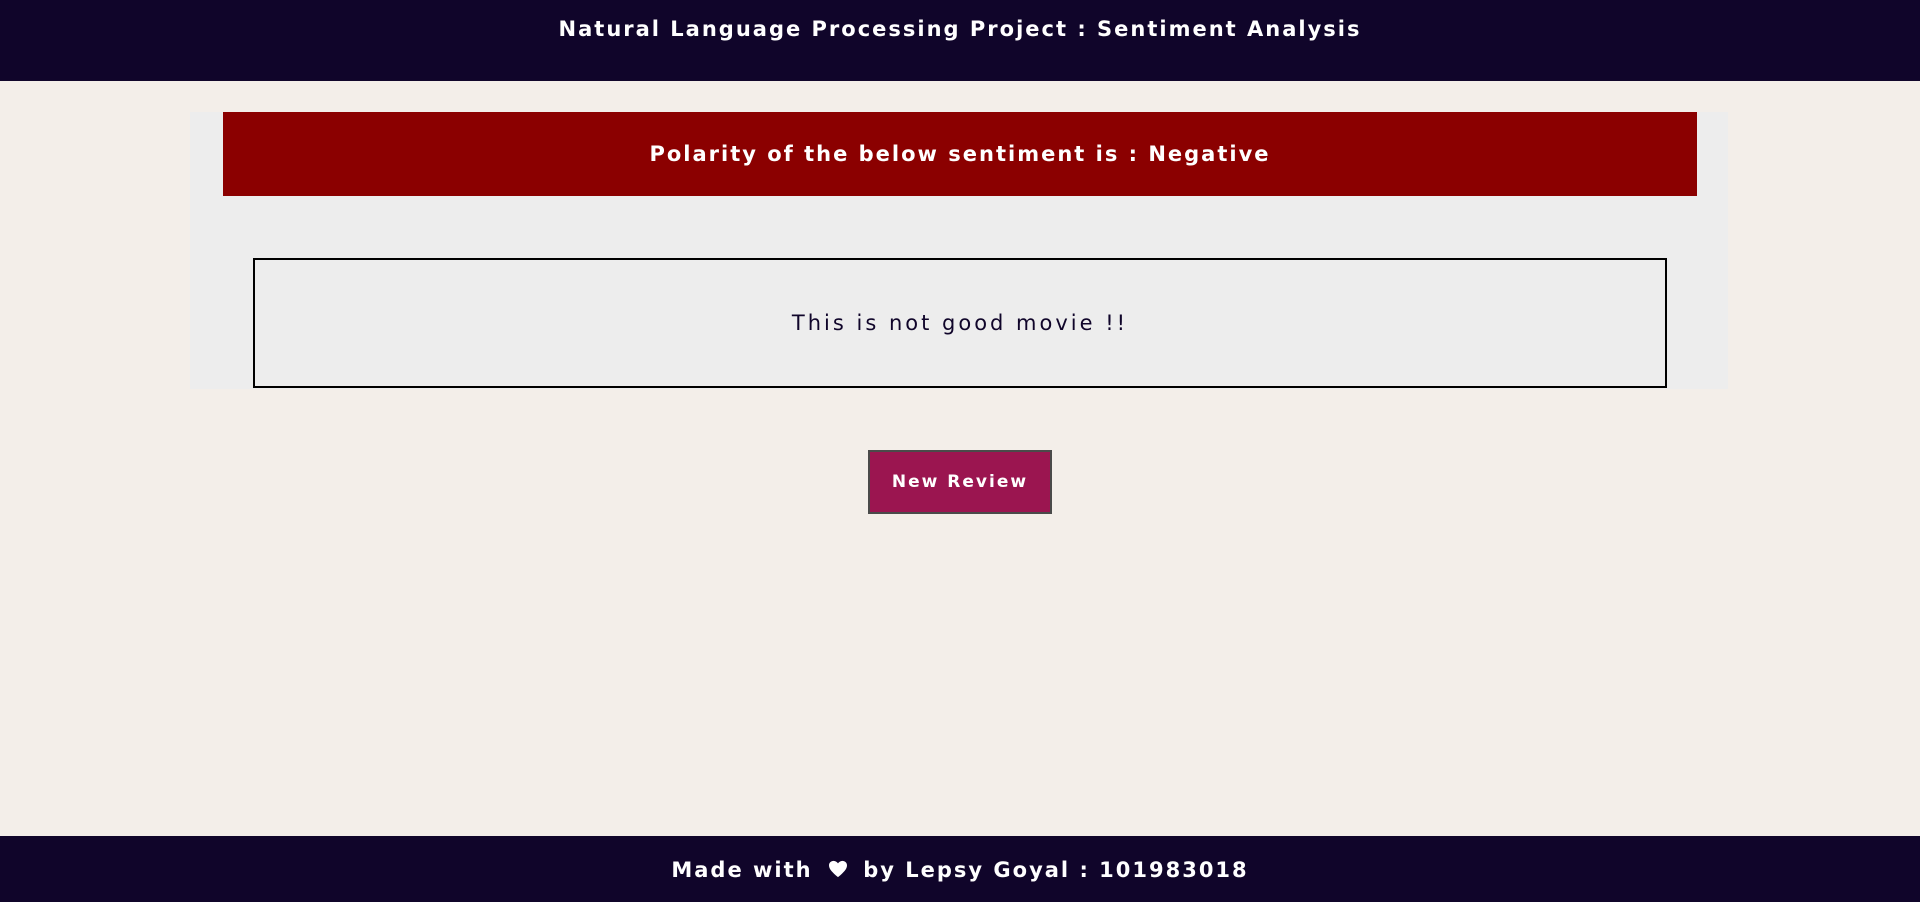 Image resolution: width=1920 pixels, height=902 pixels. What do you see at coordinates (1056, 870) in the screenshot?
I see `footer-suffix: by Lepsy Goyal : 101983018` at bounding box center [1056, 870].